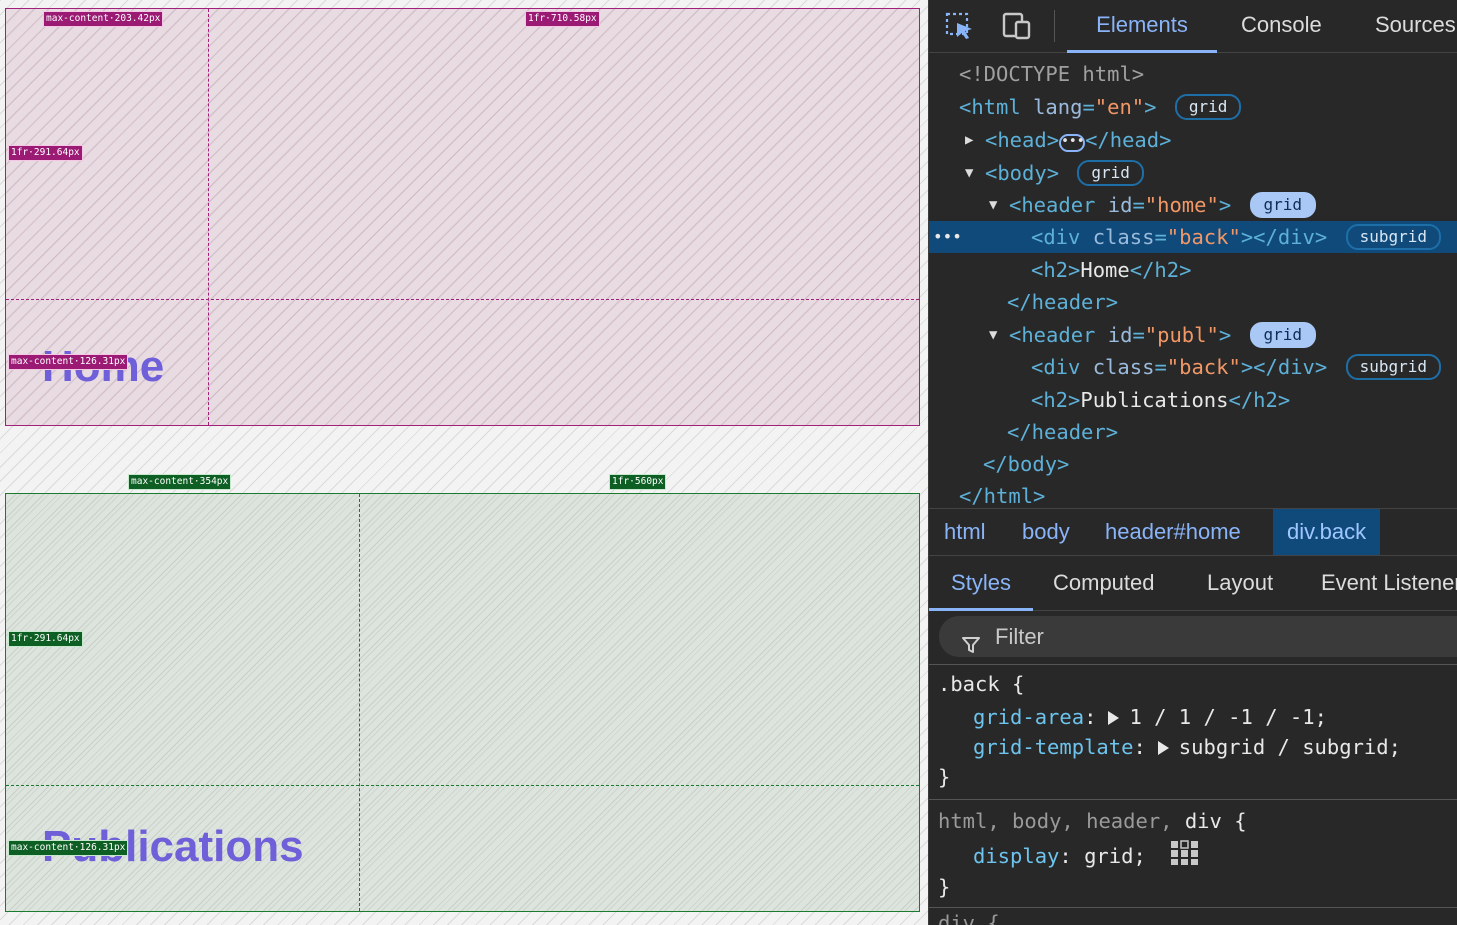 This screenshot has width=1457, height=925. I want to click on dom-node-h2-publ: <h2>Publications</h2>, so click(1193, 400).